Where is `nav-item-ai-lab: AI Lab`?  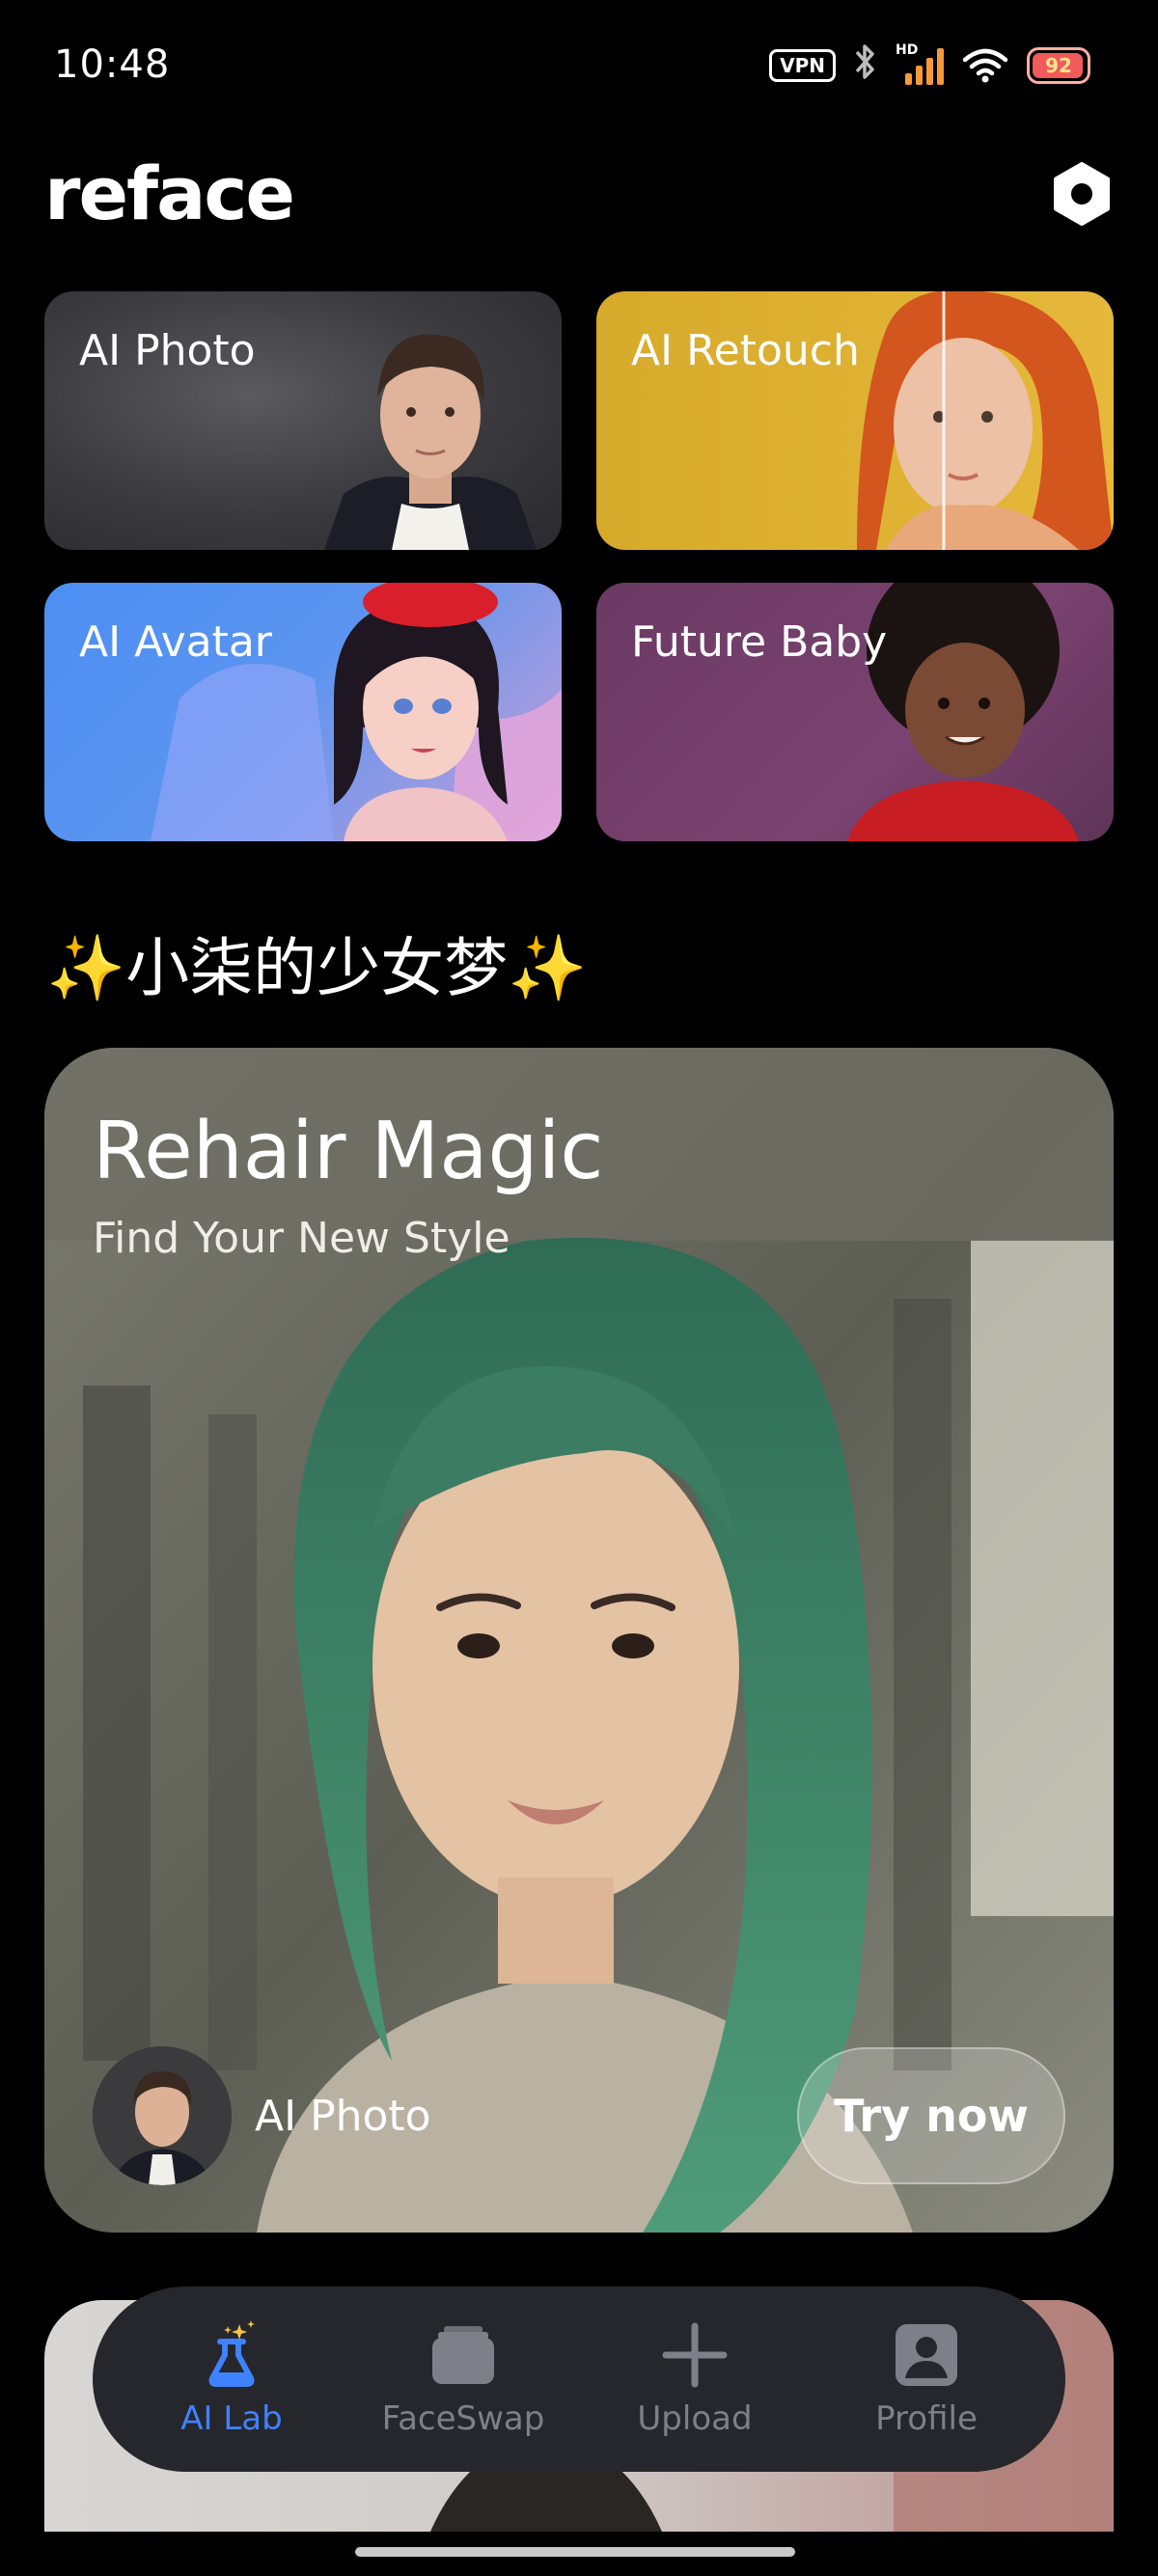
nav-item-ai-lab: AI Lab is located at coordinates (231, 2380).